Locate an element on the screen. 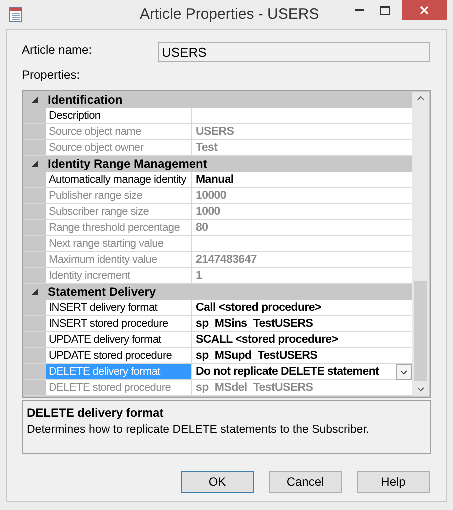 The image size is (453, 510). property-name: INSERT delivery format is located at coordinates (119, 307).